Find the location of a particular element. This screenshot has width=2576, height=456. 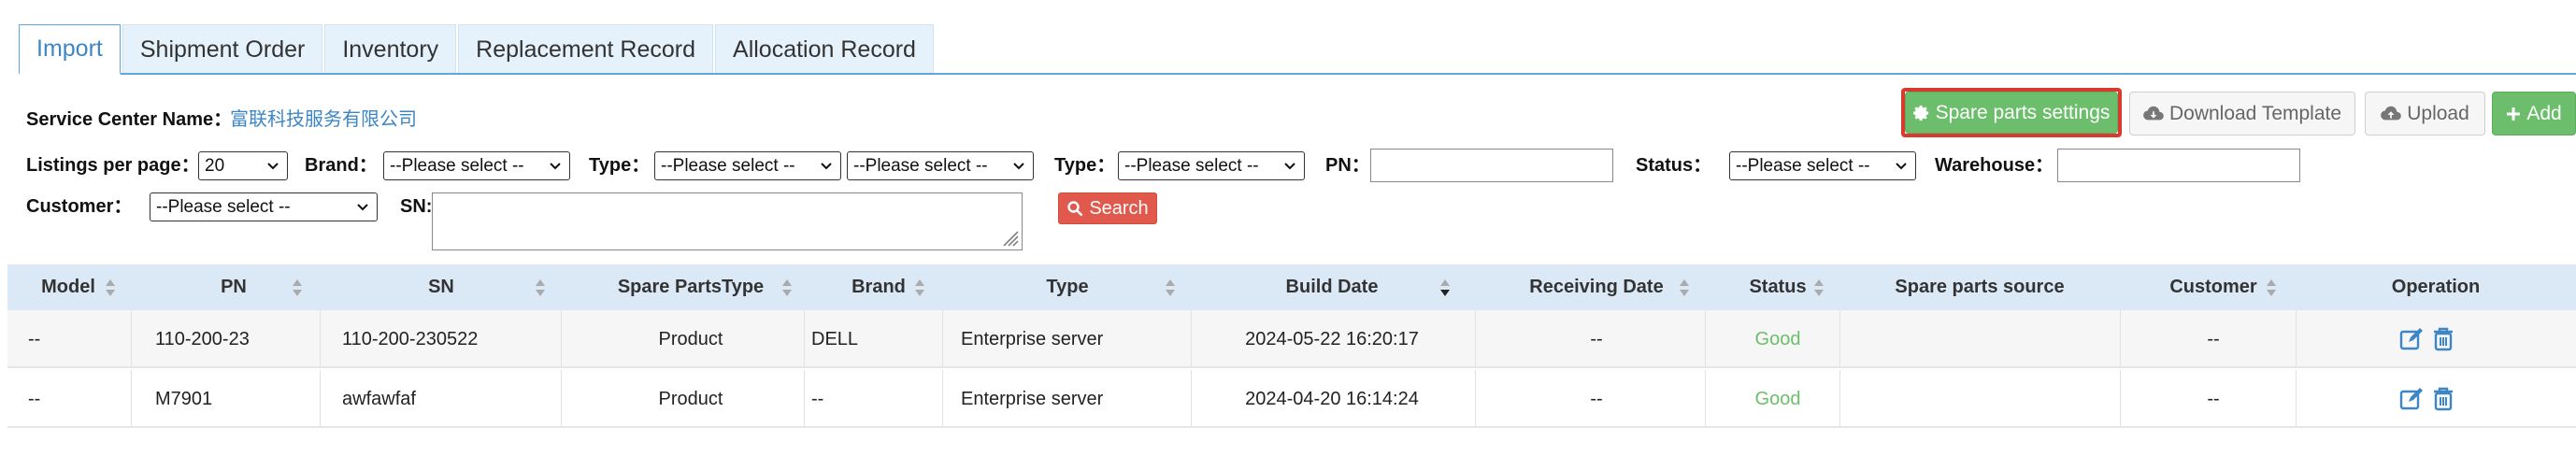

add-label: Add is located at coordinates (2544, 113).